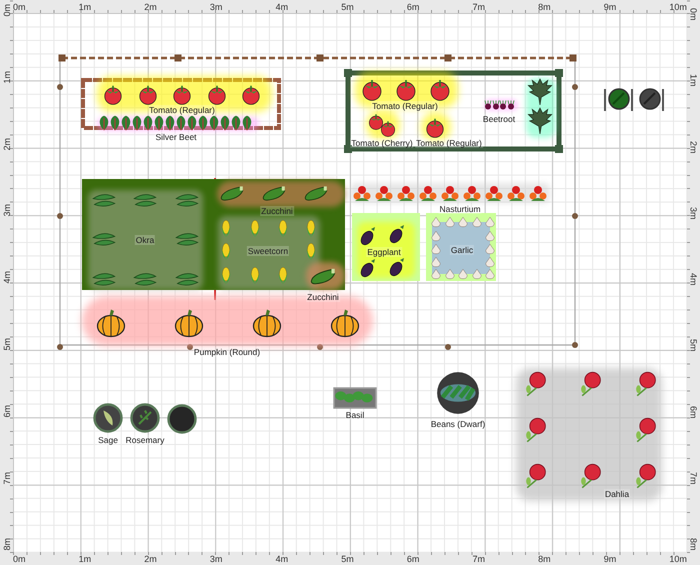 The image size is (700, 565). Describe the element at coordinates (145, 440) in the screenshot. I see `plant-label: Rosemary` at that location.